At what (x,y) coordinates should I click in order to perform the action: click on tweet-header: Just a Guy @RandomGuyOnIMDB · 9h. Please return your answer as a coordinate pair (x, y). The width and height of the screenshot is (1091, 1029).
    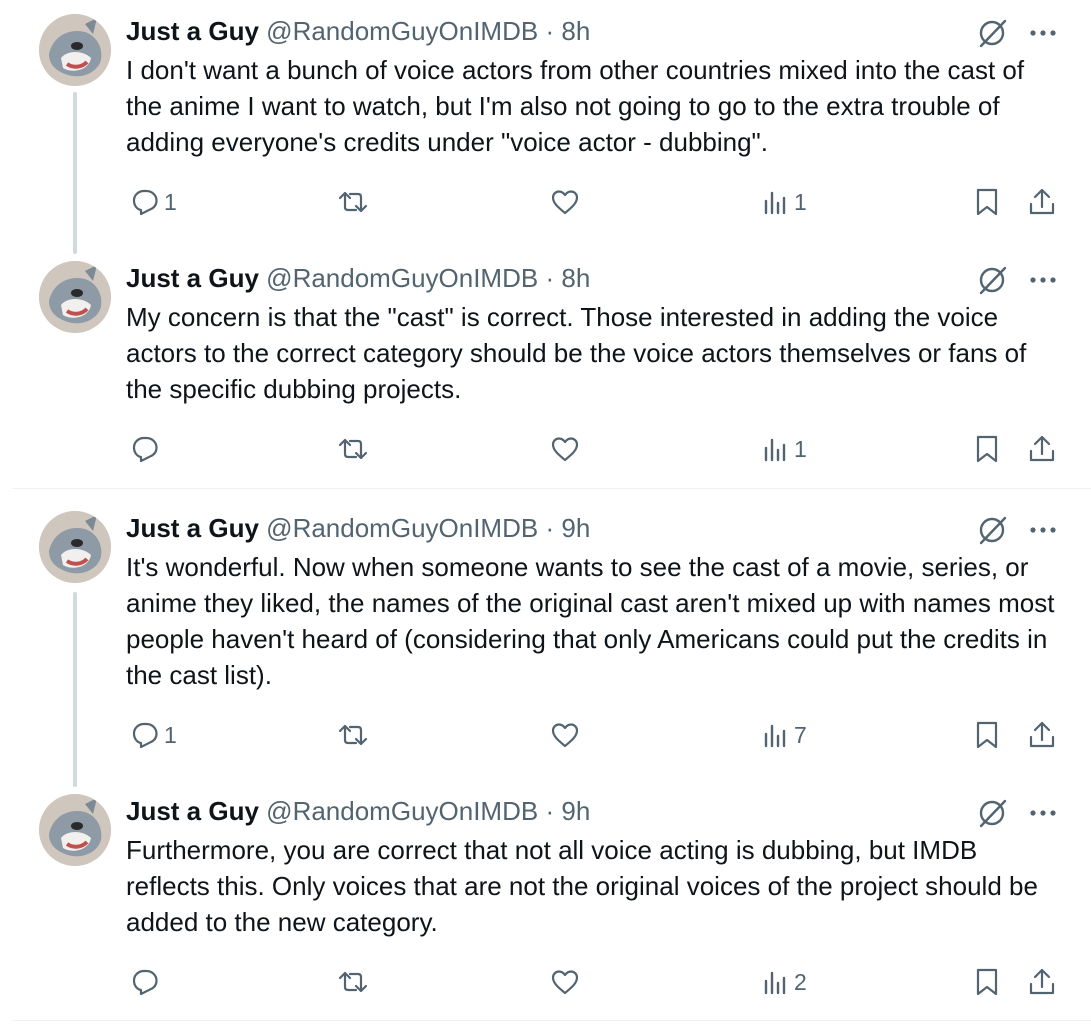
    Looking at the image, I should click on (588, 811).